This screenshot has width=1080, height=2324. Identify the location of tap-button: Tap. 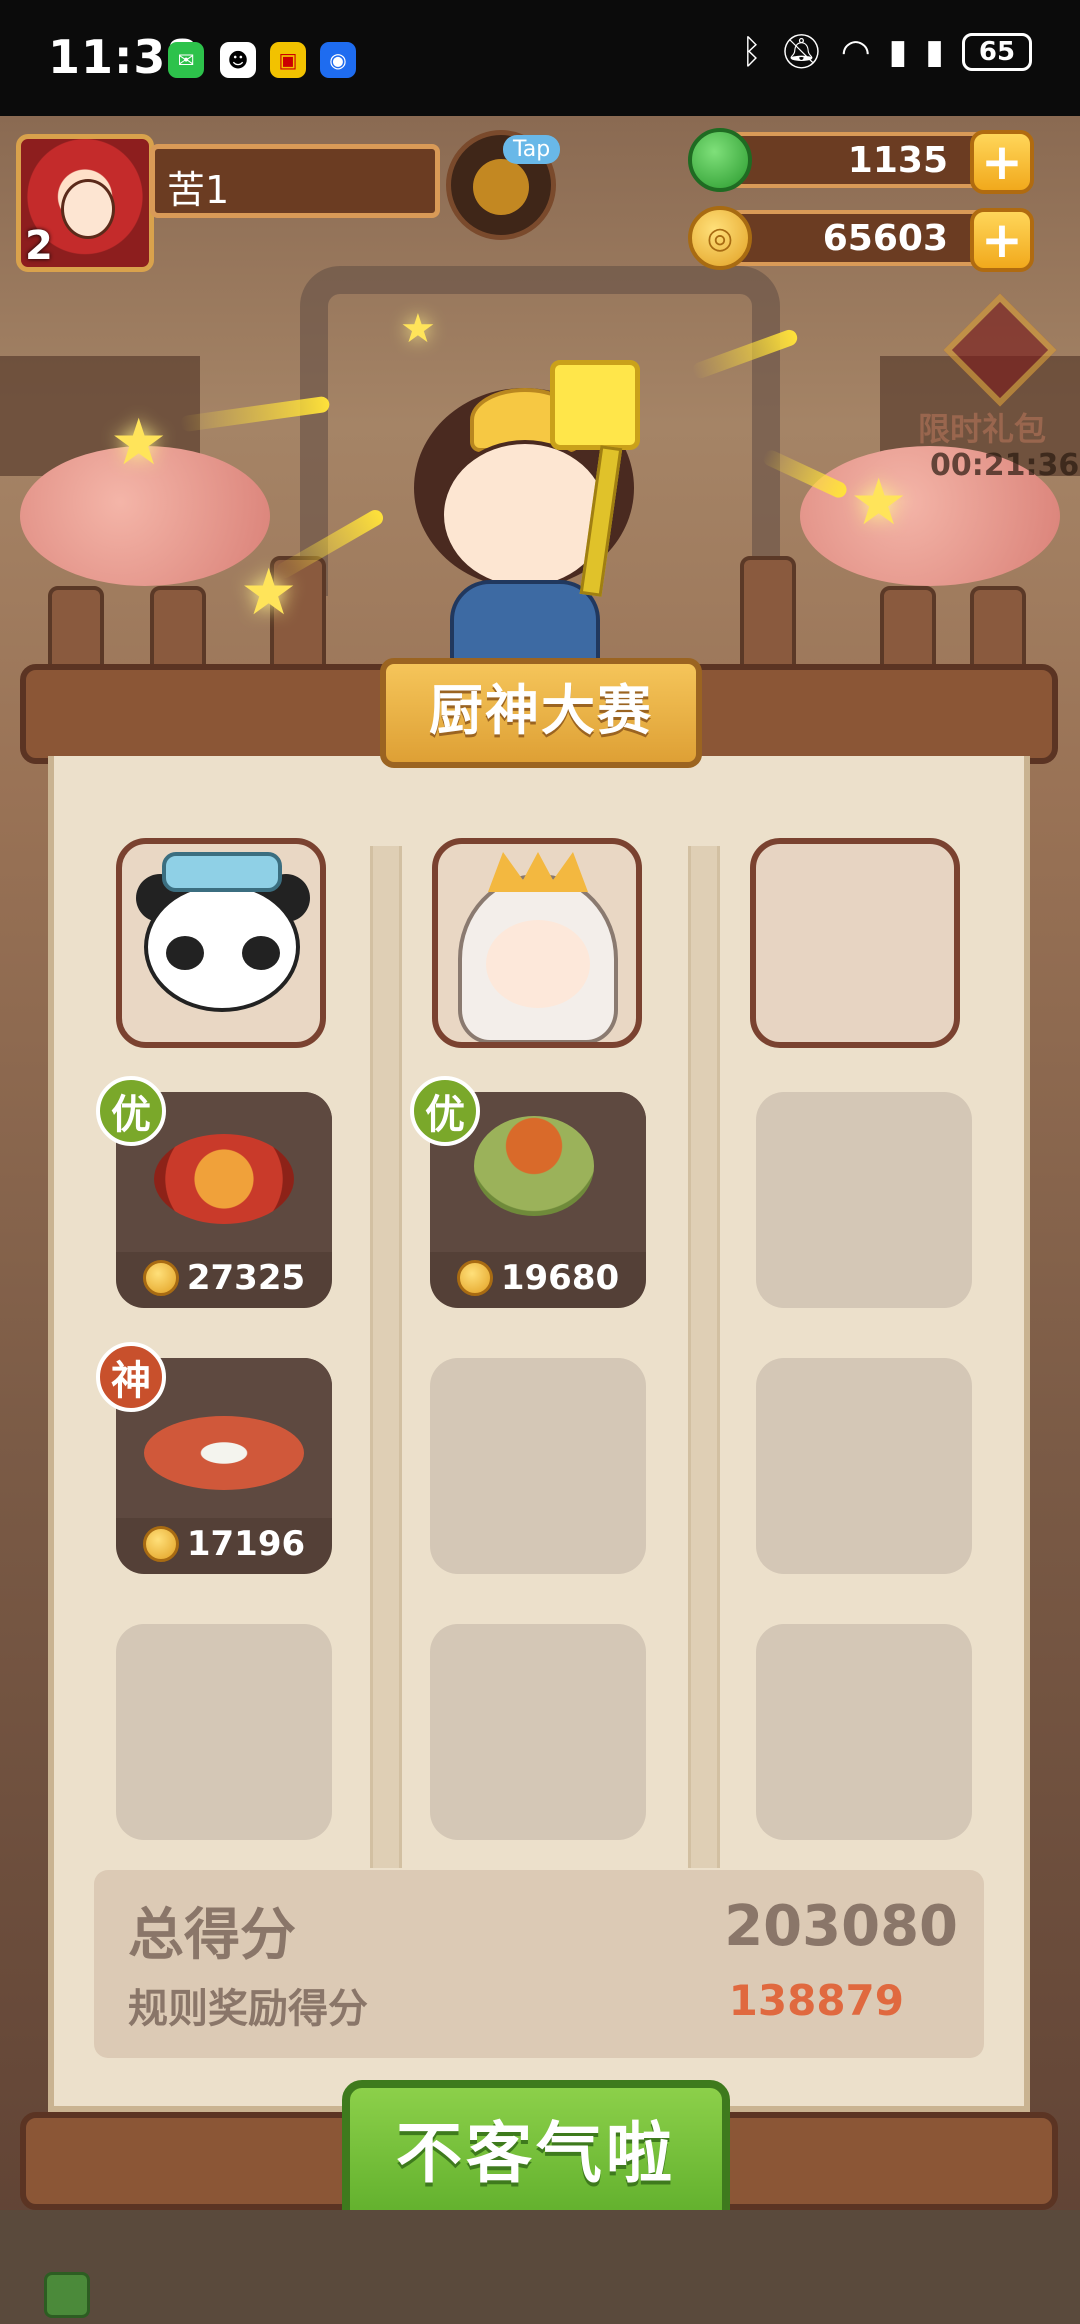
(503, 185).